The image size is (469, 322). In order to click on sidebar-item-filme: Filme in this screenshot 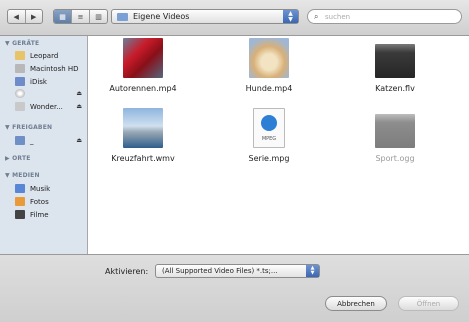, I will do `click(50, 214)`.